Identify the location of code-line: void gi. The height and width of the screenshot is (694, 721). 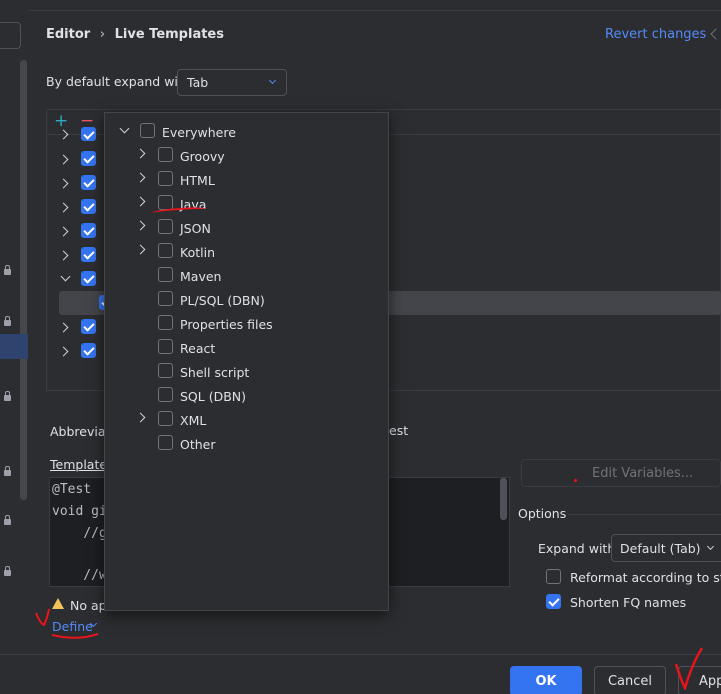
(79, 511).